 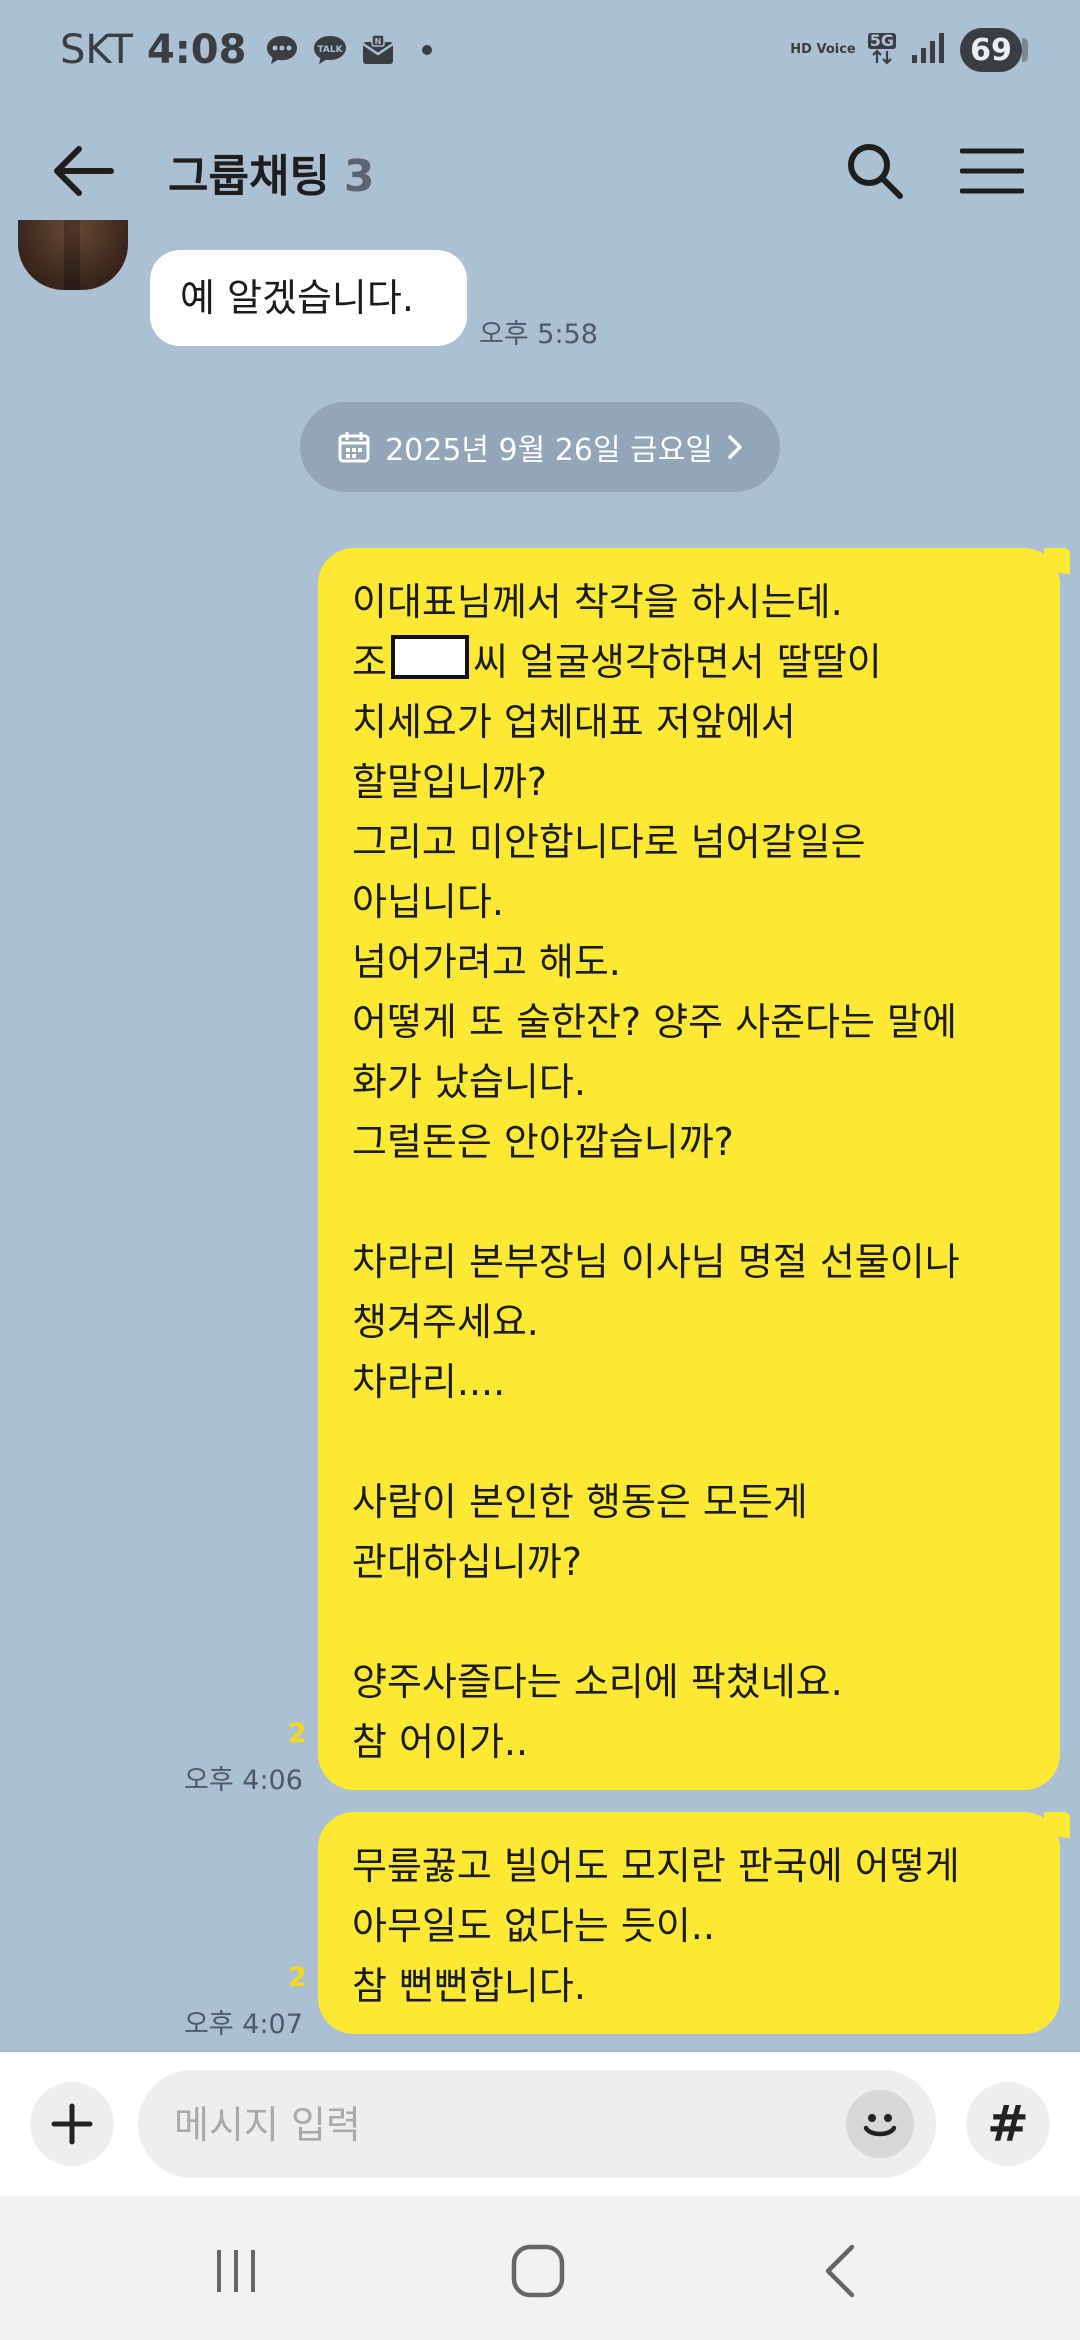 I want to click on hd-voice-label: HD Voice, so click(x=823, y=49).